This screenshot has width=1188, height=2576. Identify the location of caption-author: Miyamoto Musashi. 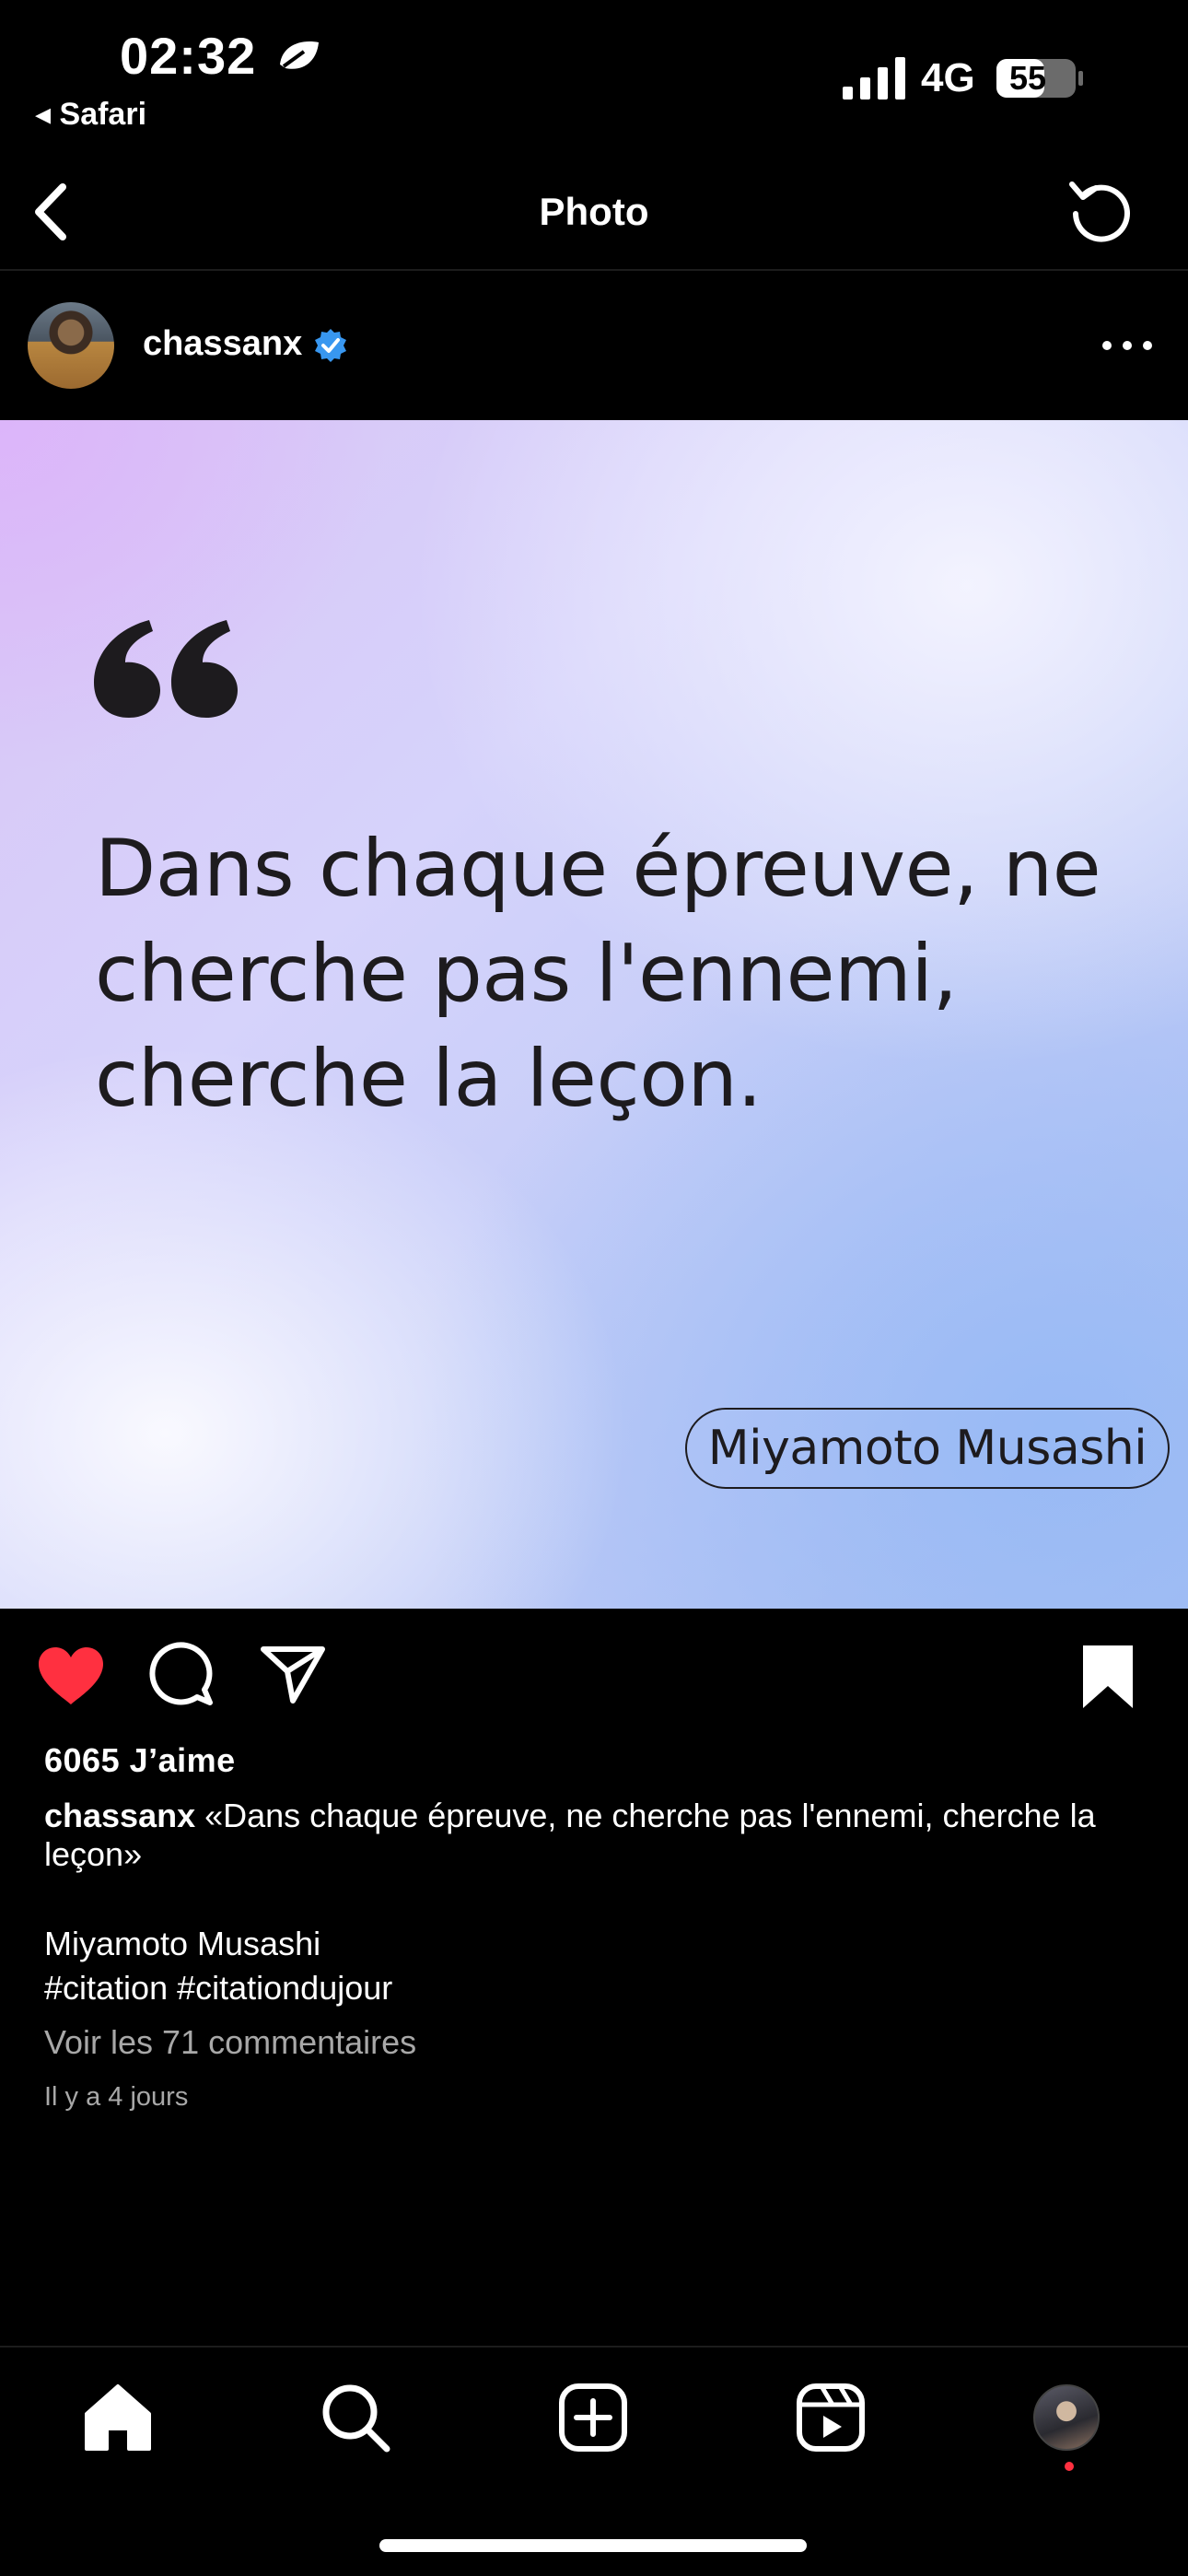
(182, 1943).